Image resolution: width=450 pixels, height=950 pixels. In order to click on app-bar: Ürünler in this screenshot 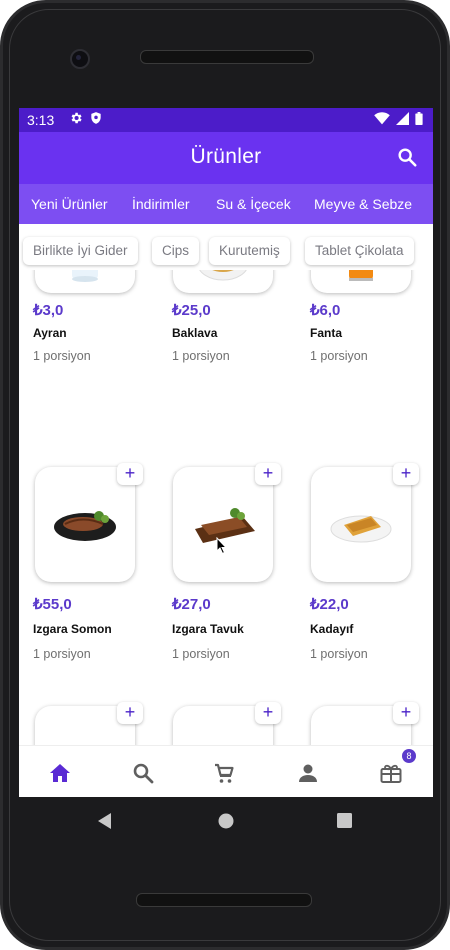, I will do `click(226, 158)`.